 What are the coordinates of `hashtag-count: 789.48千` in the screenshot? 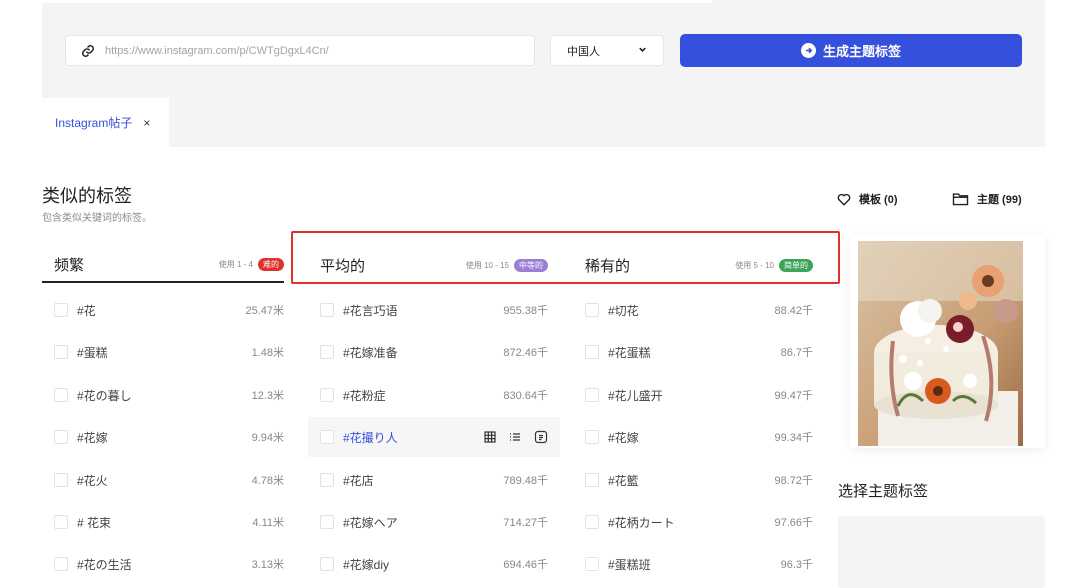 It's located at (525, 481).